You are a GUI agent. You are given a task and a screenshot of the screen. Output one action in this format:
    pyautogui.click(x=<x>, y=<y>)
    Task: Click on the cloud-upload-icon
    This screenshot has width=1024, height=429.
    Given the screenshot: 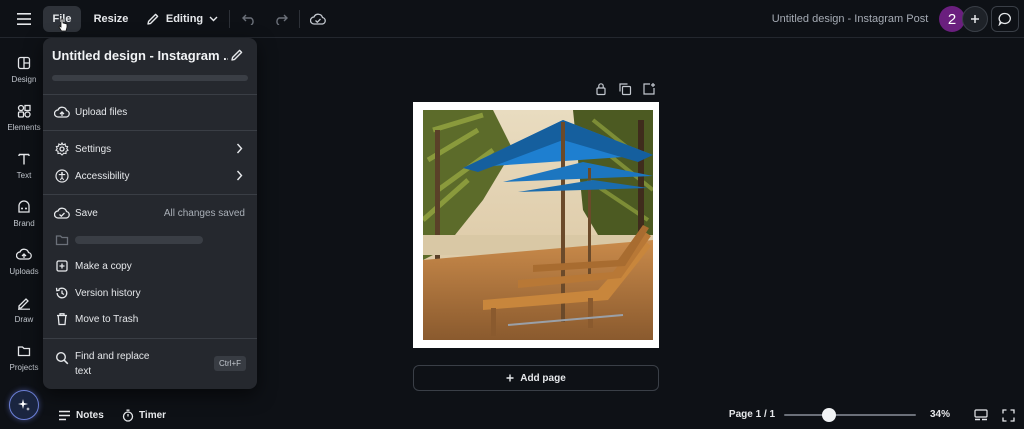 What is the action you would take?
    pyautogui.click(x=62, y=112)
    